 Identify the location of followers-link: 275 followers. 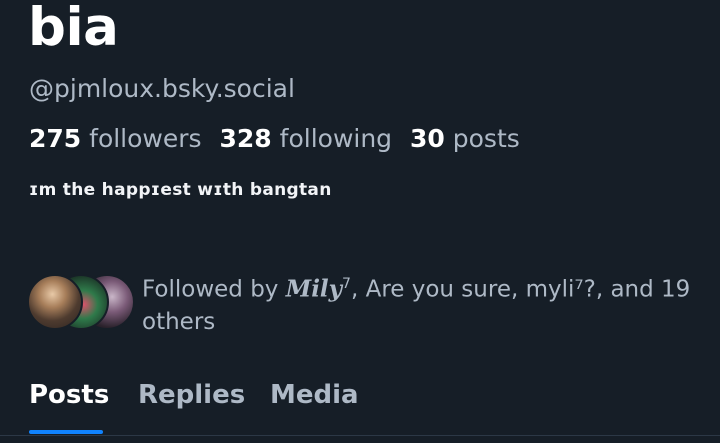
(124, 138).